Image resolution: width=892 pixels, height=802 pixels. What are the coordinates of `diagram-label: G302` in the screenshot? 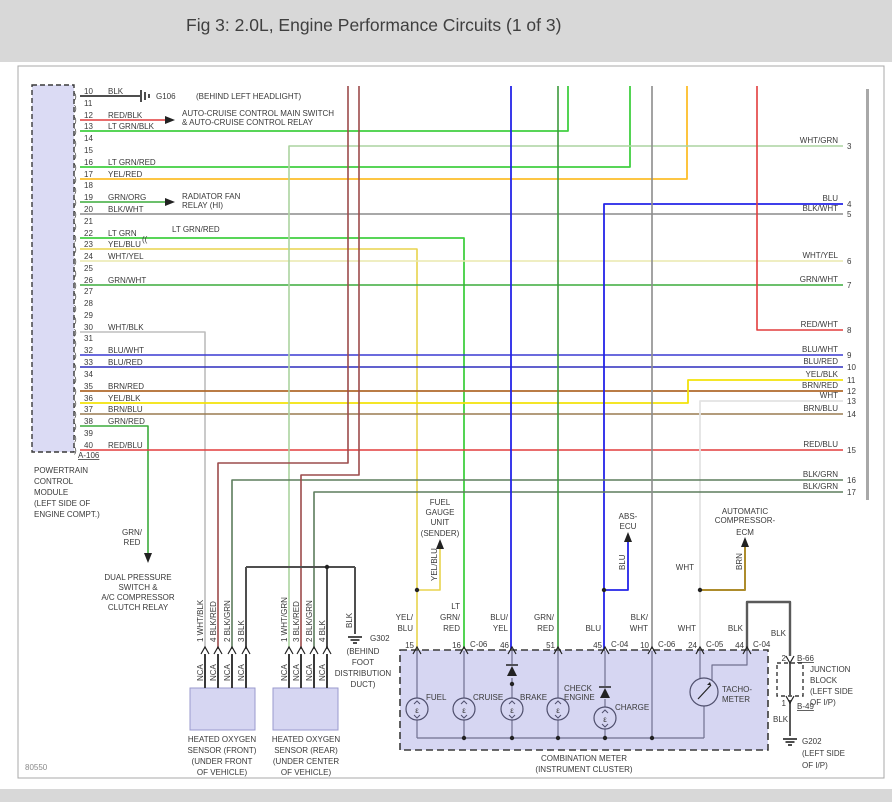 It's located at (380, 638).